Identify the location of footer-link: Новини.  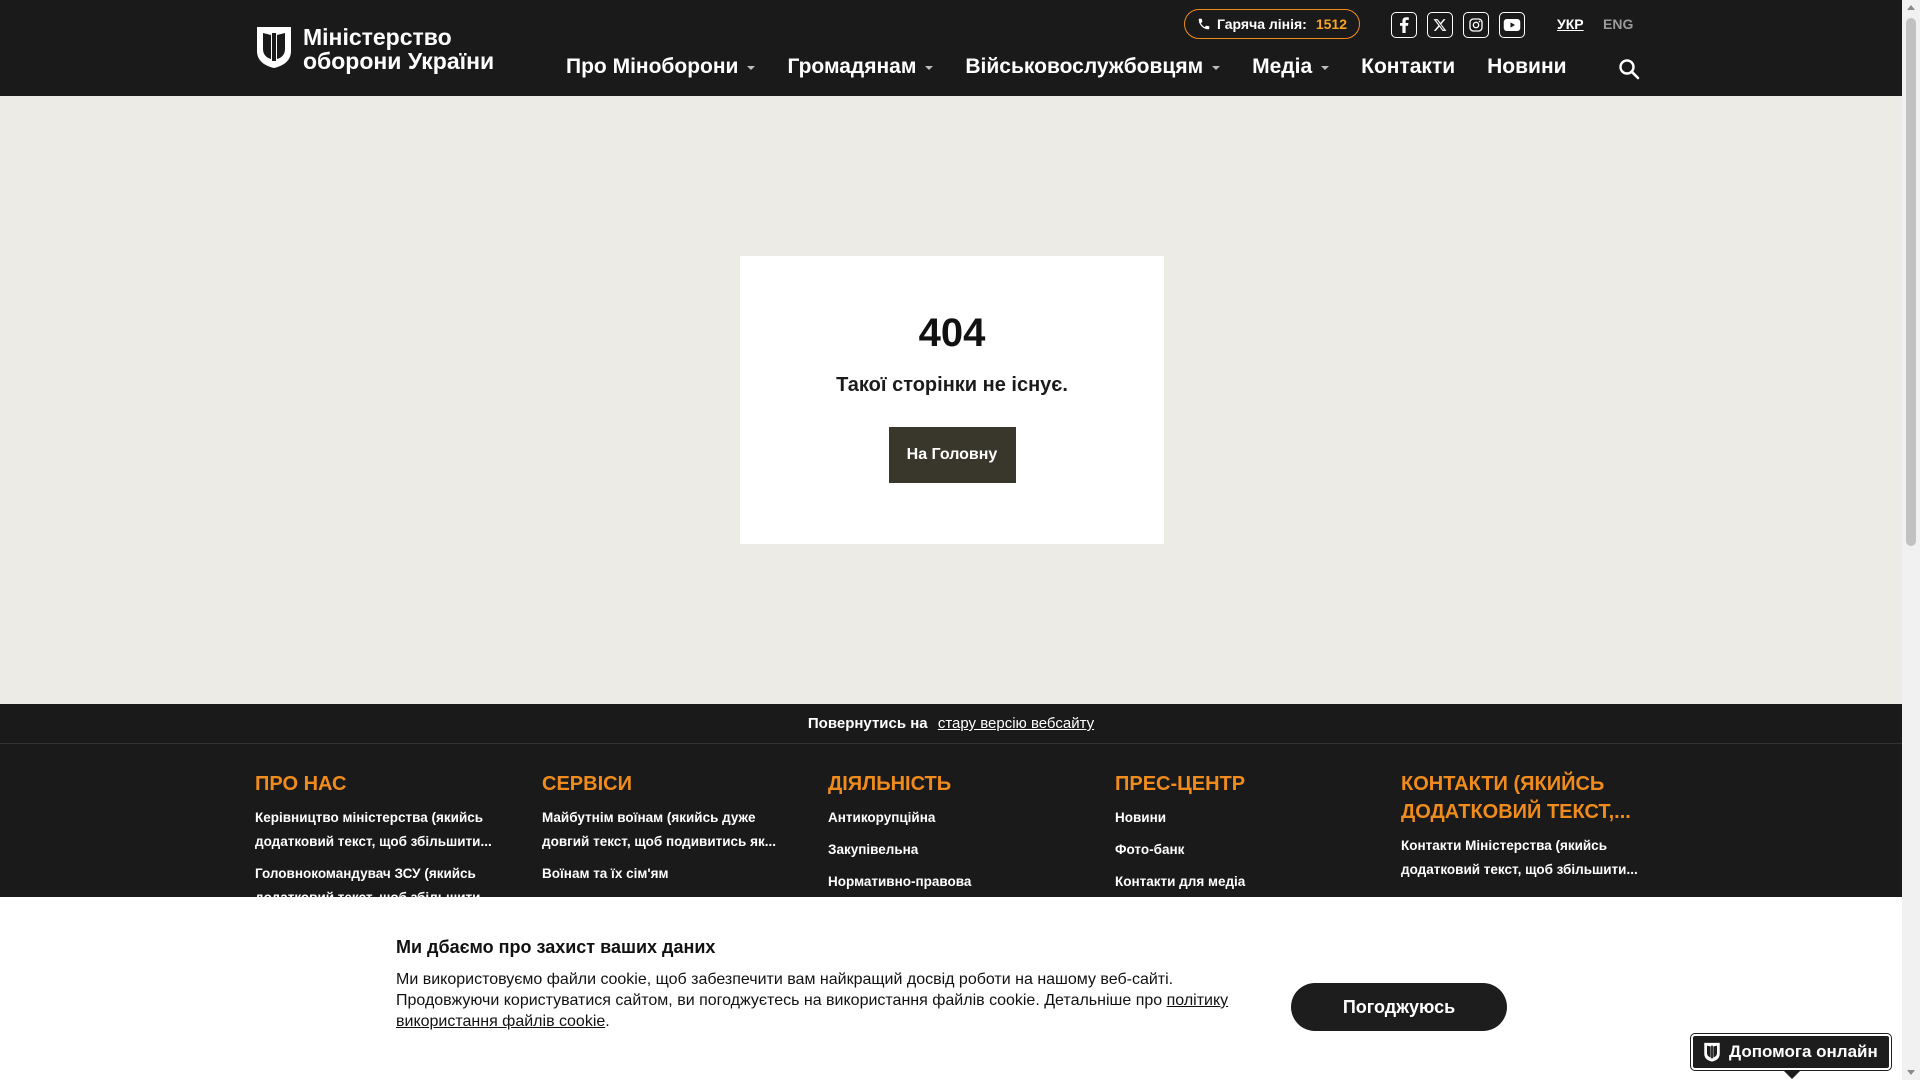
(1235, 818).